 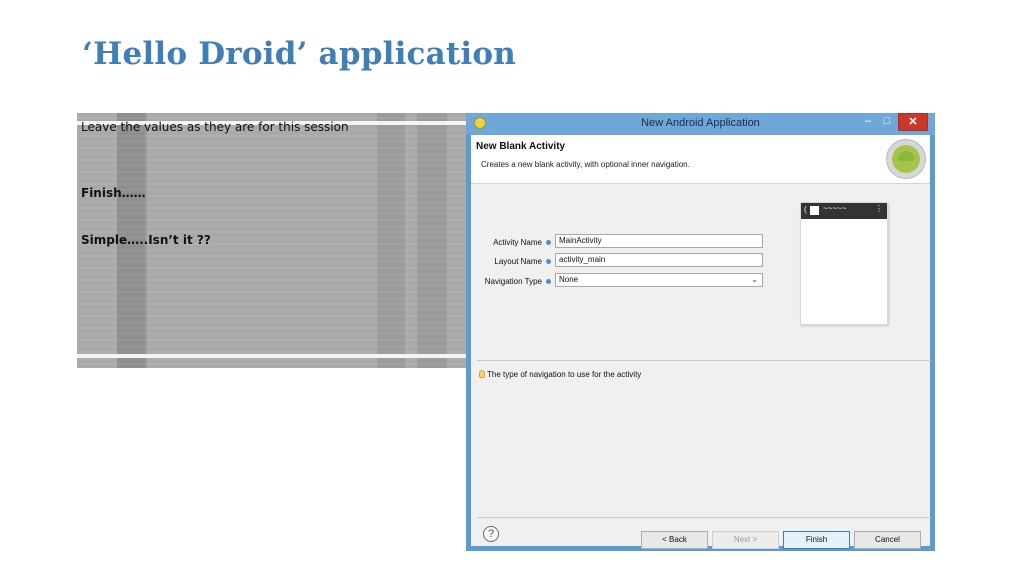 What do you see at coordinates (659, 260) in the screenshot?
I see `layout-name-field: activity_main` at bounding box center [659, 260].